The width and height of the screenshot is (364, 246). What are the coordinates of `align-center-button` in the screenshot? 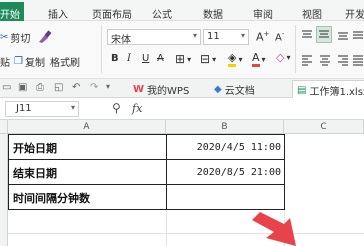 It's located at (325, 60).